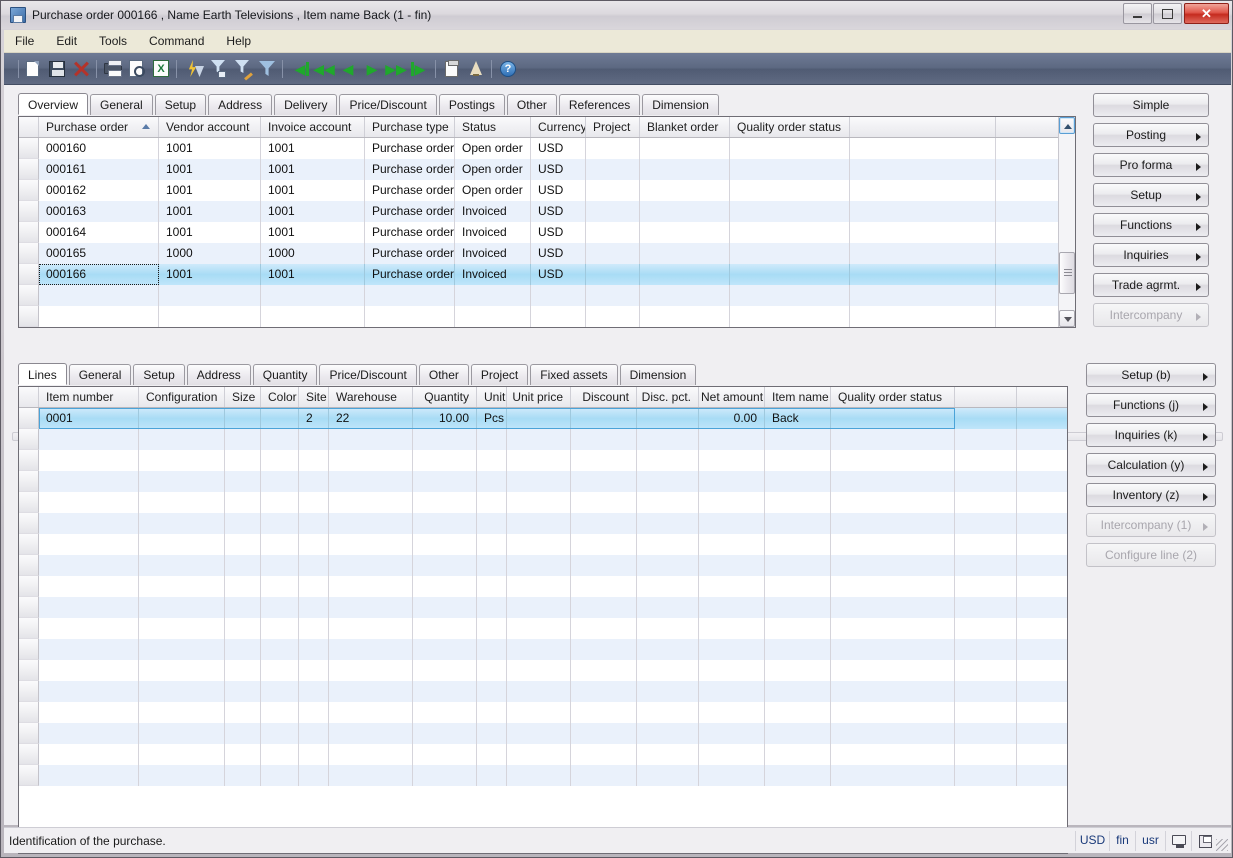  I want to click on table-row: 000166 1001 1001 Purchase order Invoiced USD, so click(547, 274).